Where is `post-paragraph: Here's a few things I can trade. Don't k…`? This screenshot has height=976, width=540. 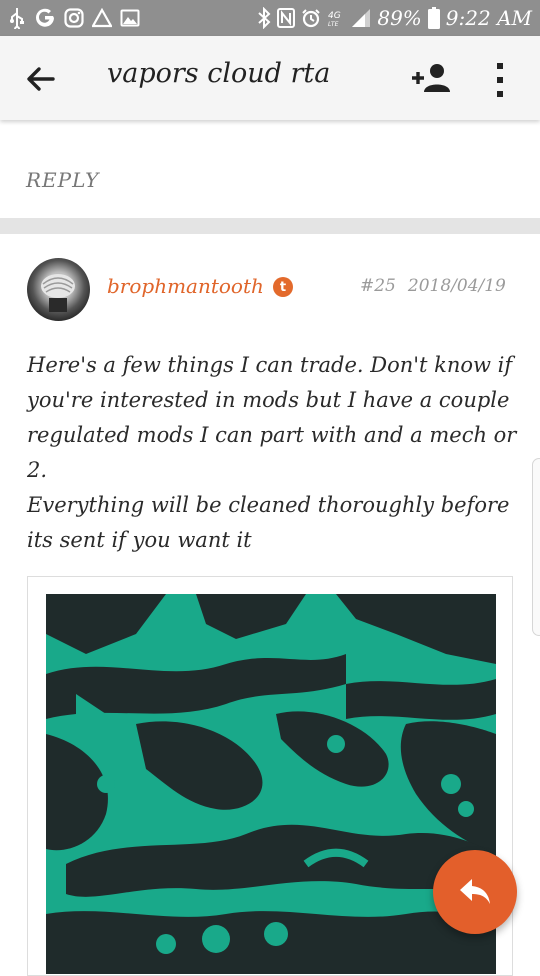
post-paragraph: Here's a few things I can trade. Don't k… is located at coordinates (272, 417).